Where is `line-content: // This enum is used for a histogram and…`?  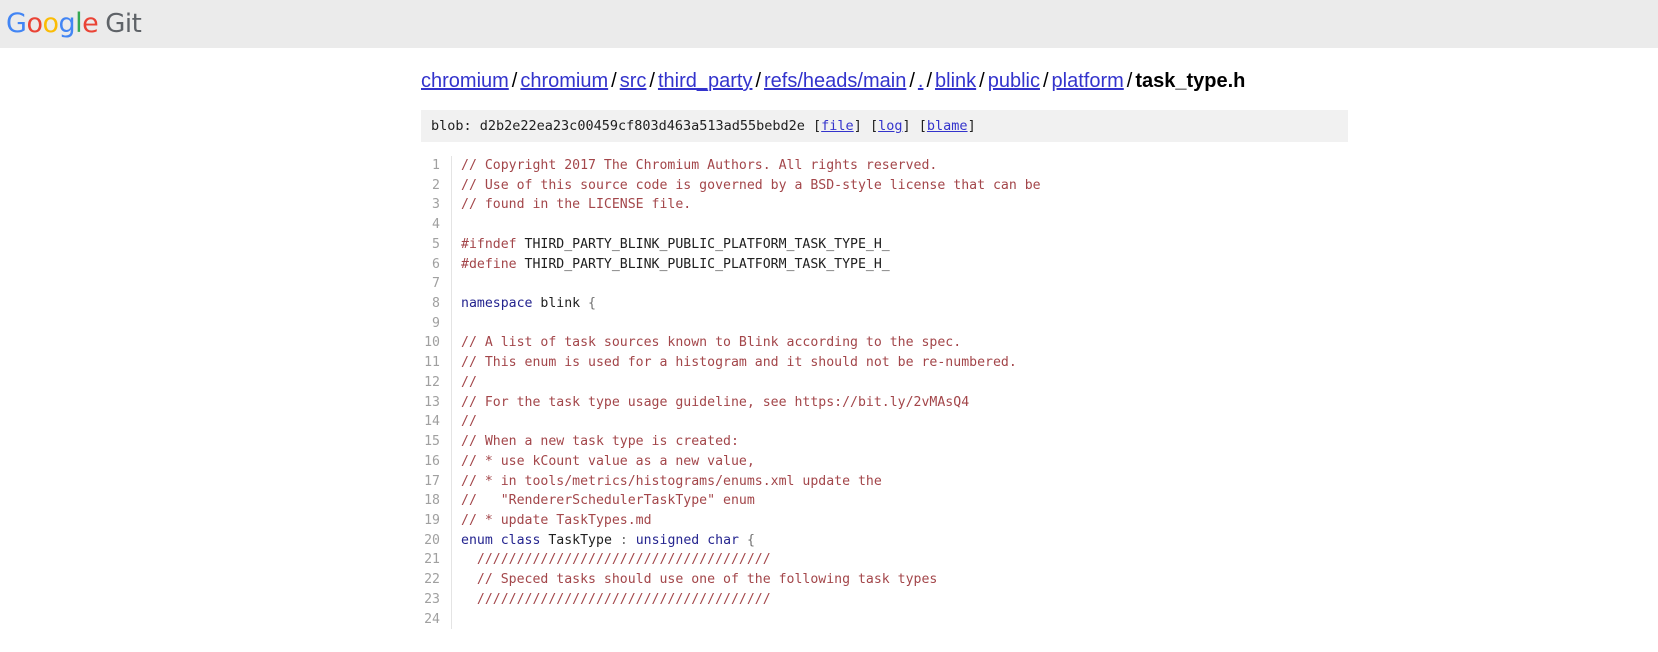
line-content: // This enum is used for a histogram and… is located at coordinates (1055, 363).